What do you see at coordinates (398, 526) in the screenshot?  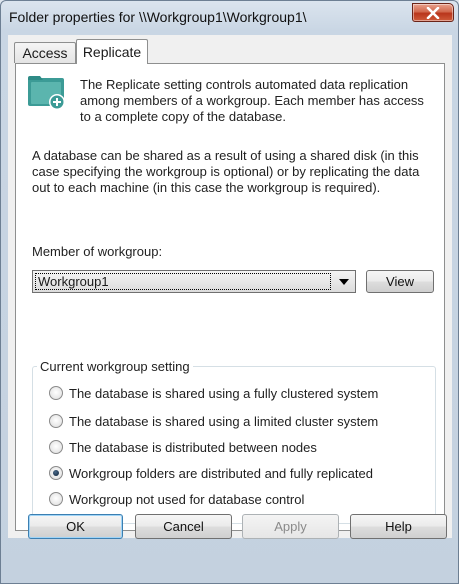 I see `help-button: Help` at bounding box center [398, 526].